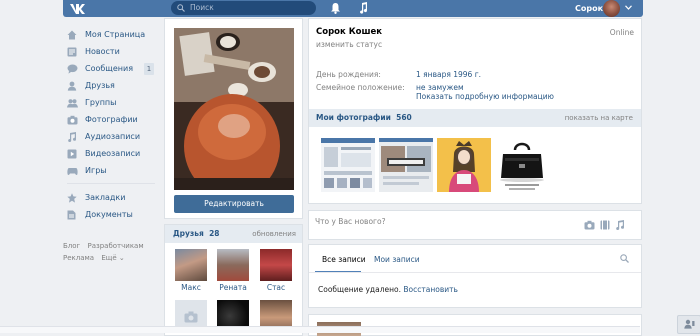 This screenshot has width=700, height=336. Describe the element at coordinates (202, 7) in the screenshot. I see `search-placeholder: Поиск` at that location.